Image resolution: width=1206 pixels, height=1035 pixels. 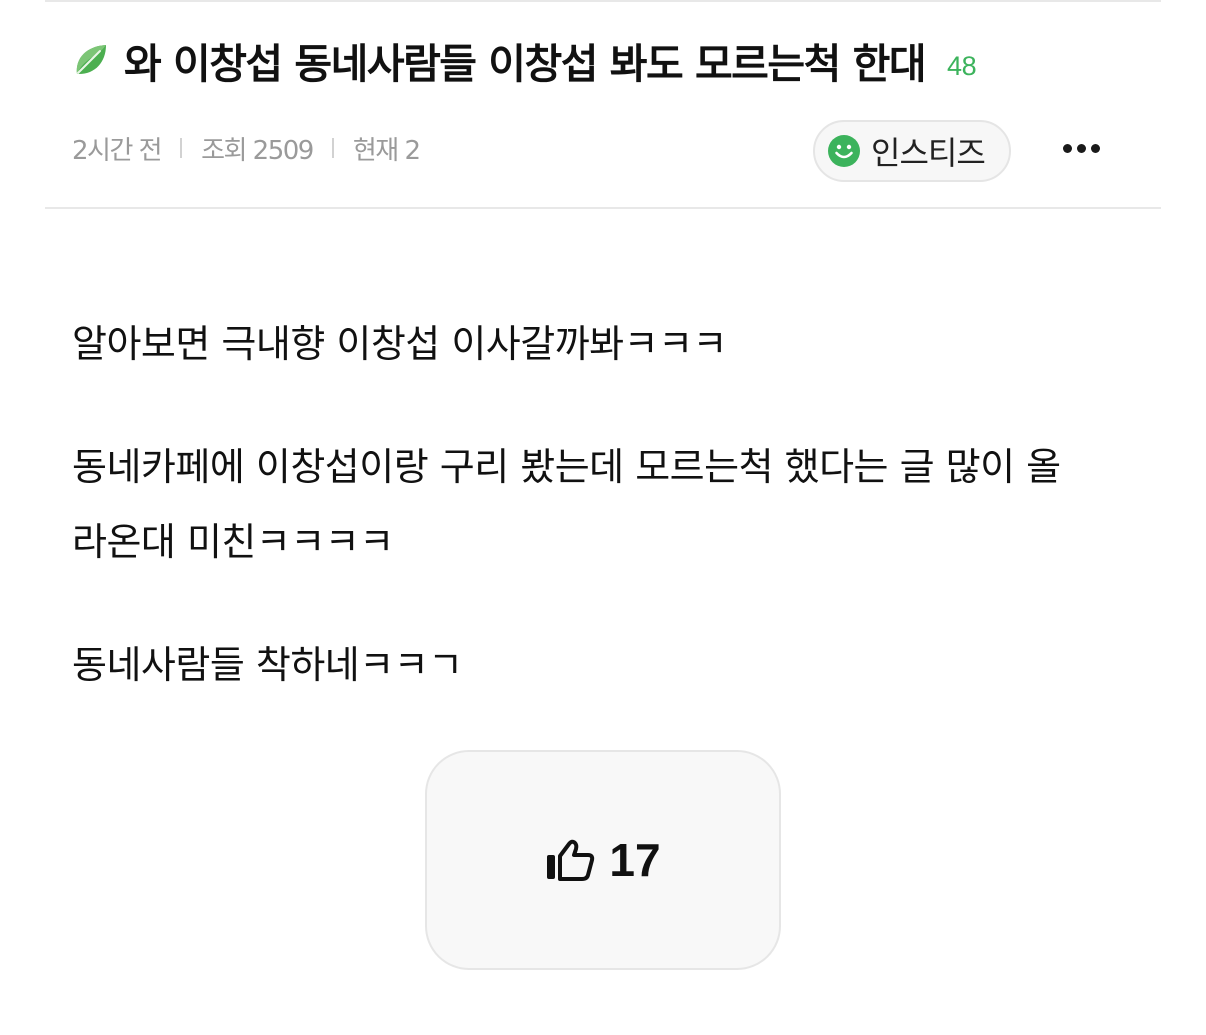 I want to click on post-title-row: 와 이창섭 동네사람들 이창섭 봐도 모르는척 한대 48, so click(x=524, y=60).